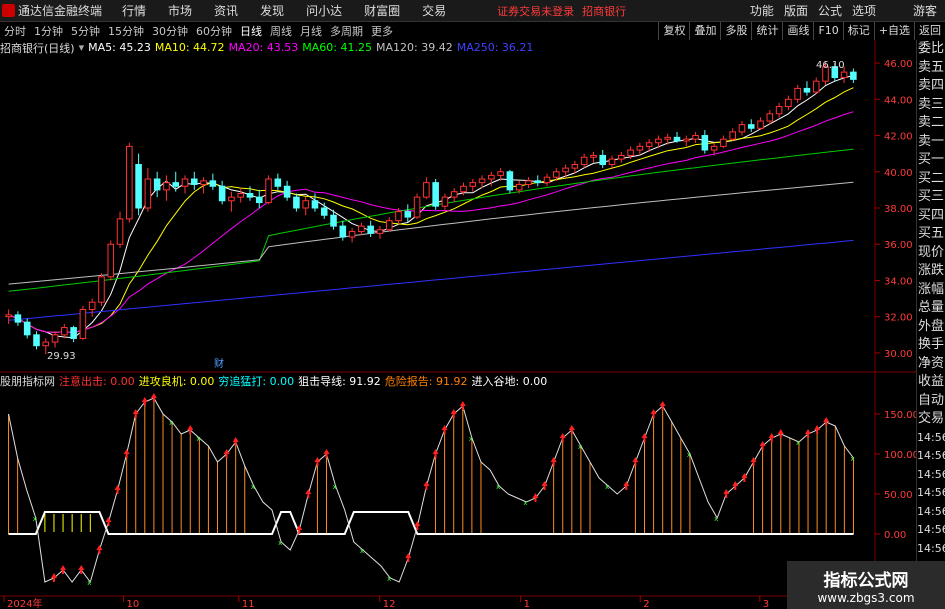 The height and width of the screenshot is (609, 945). Describe the element at coordinates (434, 10) in the screenshot. I see `menu-trade: 交易` at that location.